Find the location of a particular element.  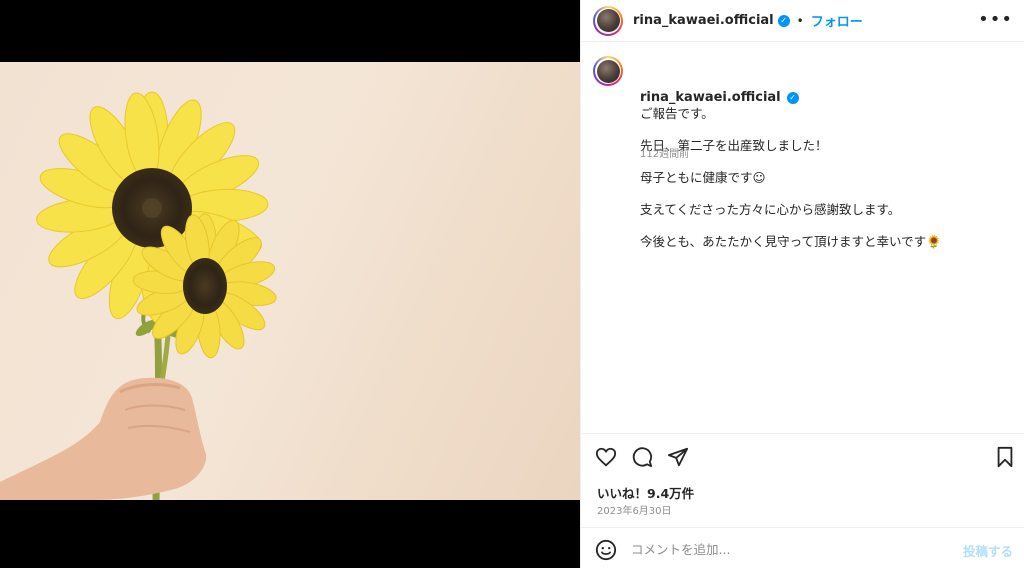

caption-line: 今後とも、あたたかく見守って頂けますと幸いです🌻 is located at coordinates (791, 241).